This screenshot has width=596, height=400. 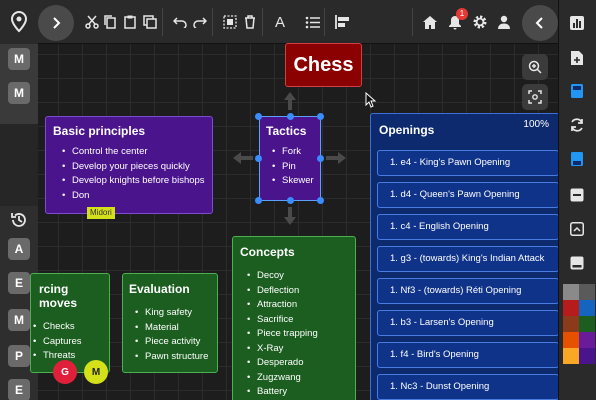 What do you see at coordinates (468, 387) in the screenshot?
I see `opening-item: 1. Nc3 - Dunst Opening` at bounding box center [468, 387].